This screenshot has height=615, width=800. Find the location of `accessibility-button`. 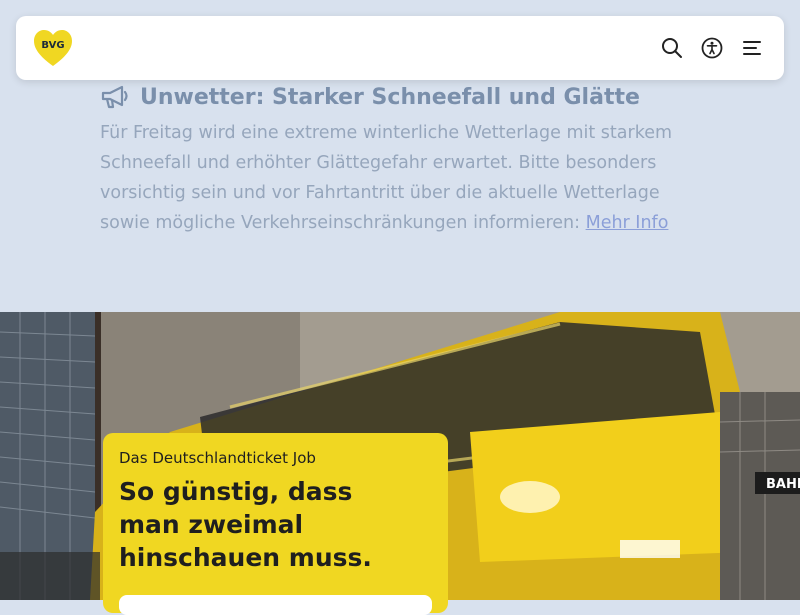

accessibility-button is located at coordinates (712, 48).